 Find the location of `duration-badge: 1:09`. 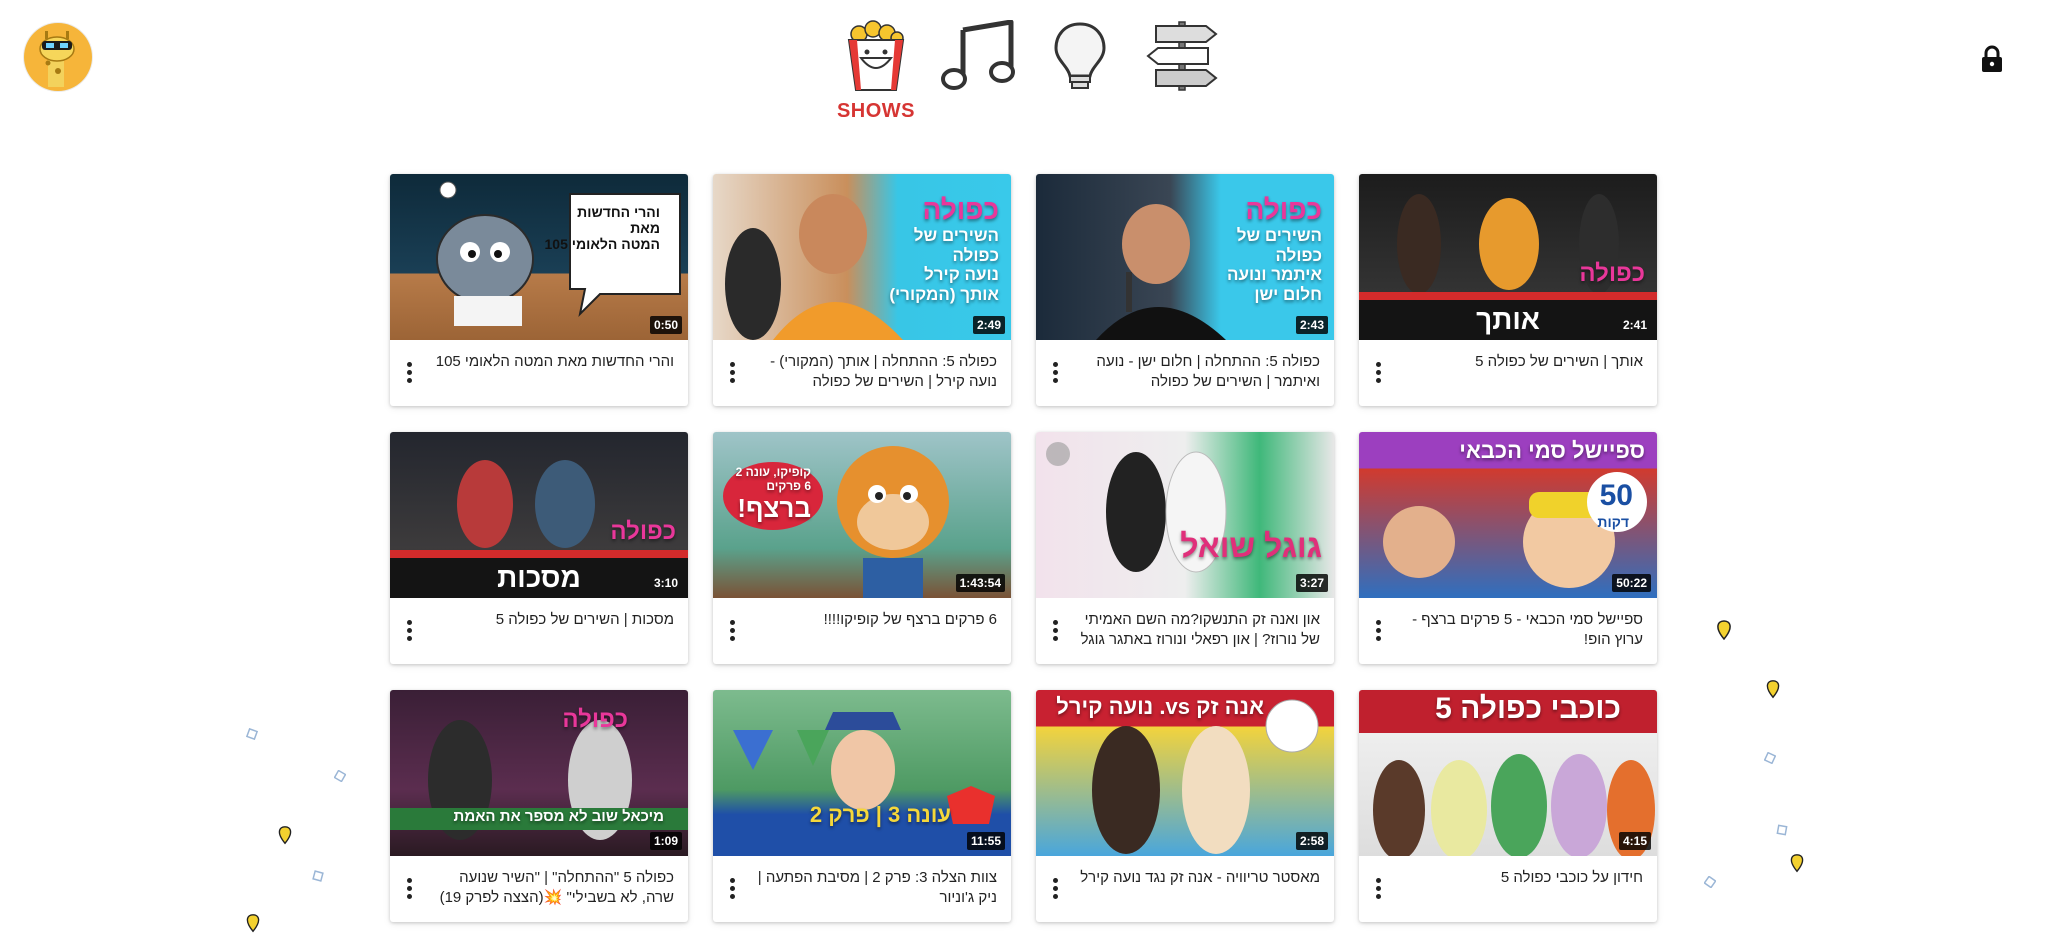

duration-badge: 1:09 is located at coordinates (665, 841).